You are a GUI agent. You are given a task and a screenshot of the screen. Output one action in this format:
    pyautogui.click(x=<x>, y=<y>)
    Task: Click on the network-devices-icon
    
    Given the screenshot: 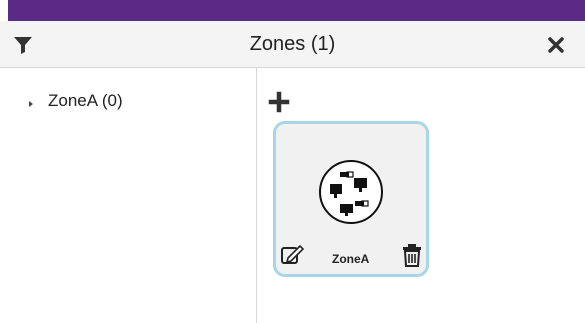 What is the action you would take?
    pyautogui.click(x=351, y=192)
    